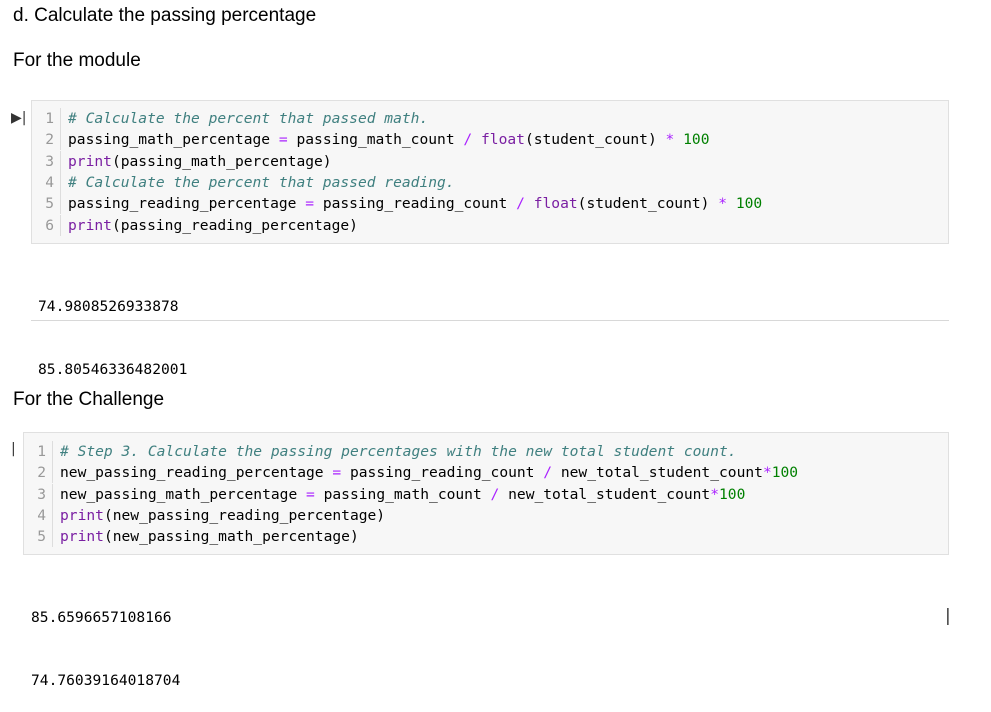 This screenshot has width=991, height=712. What do you see at coordinates (46, 225) in the screenshot?
I see `line-number: 6` at bounding box center [46, 225].